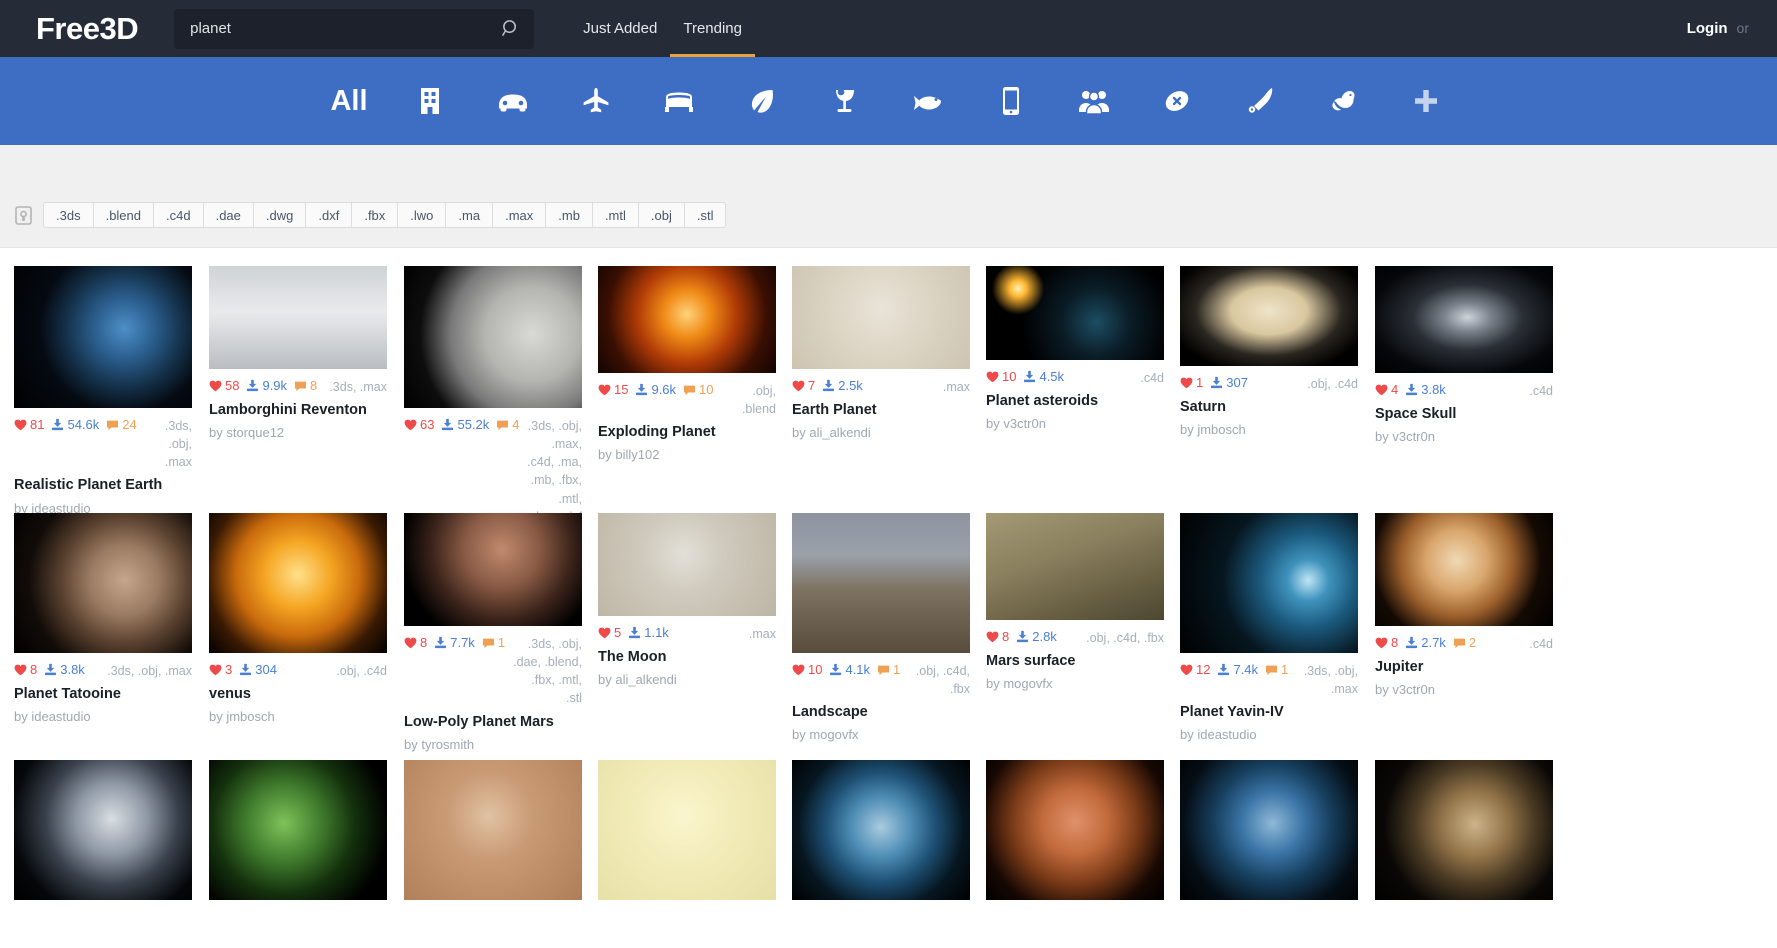 Image resolution: width=1777 pixels, height=948 pixels. What do you see at coordinates (23, 215) in the screenshot?
I see `file-format-icon` at bounding box center [23, 215].